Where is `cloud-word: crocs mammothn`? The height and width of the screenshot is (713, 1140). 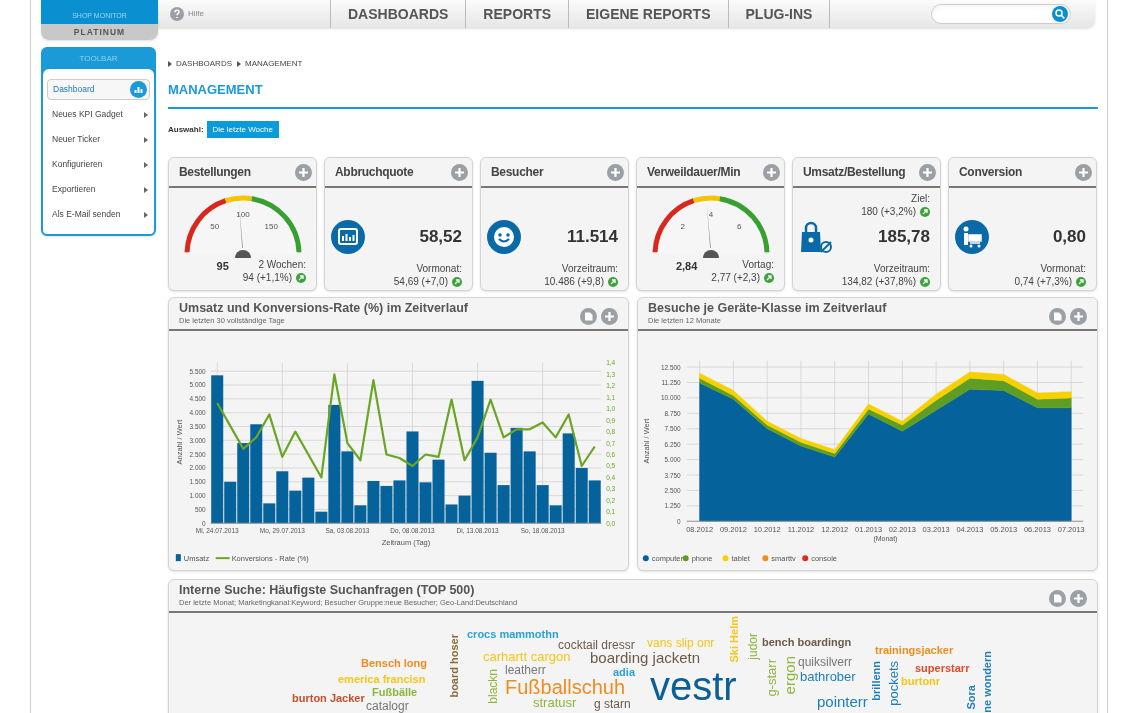
cloud-word: crocs mammothn is located at coordinates (513, 634).